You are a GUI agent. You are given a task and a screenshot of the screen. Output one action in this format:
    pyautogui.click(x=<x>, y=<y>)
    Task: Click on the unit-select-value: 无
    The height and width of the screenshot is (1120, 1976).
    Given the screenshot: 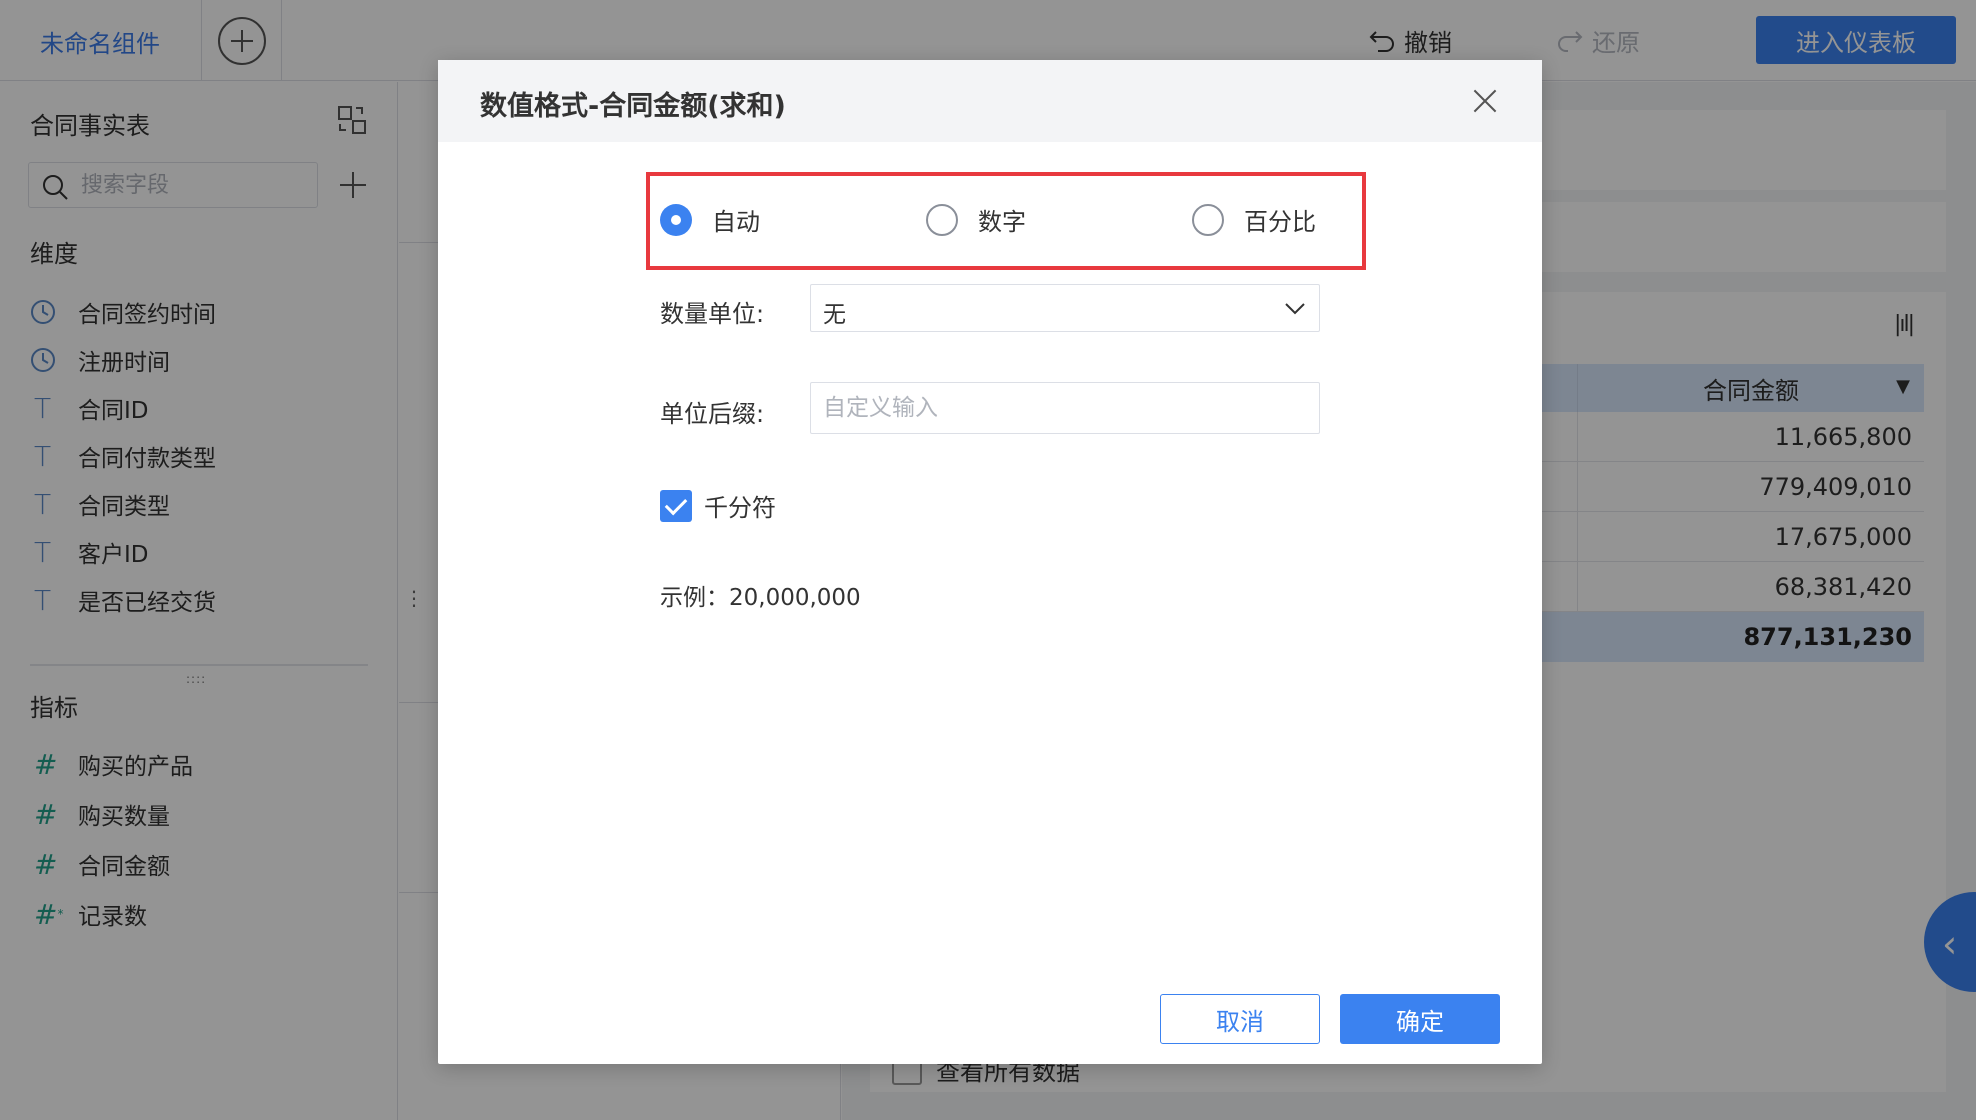 What is the action you would take?
    pyautogui.click(x=834, y=315)
    